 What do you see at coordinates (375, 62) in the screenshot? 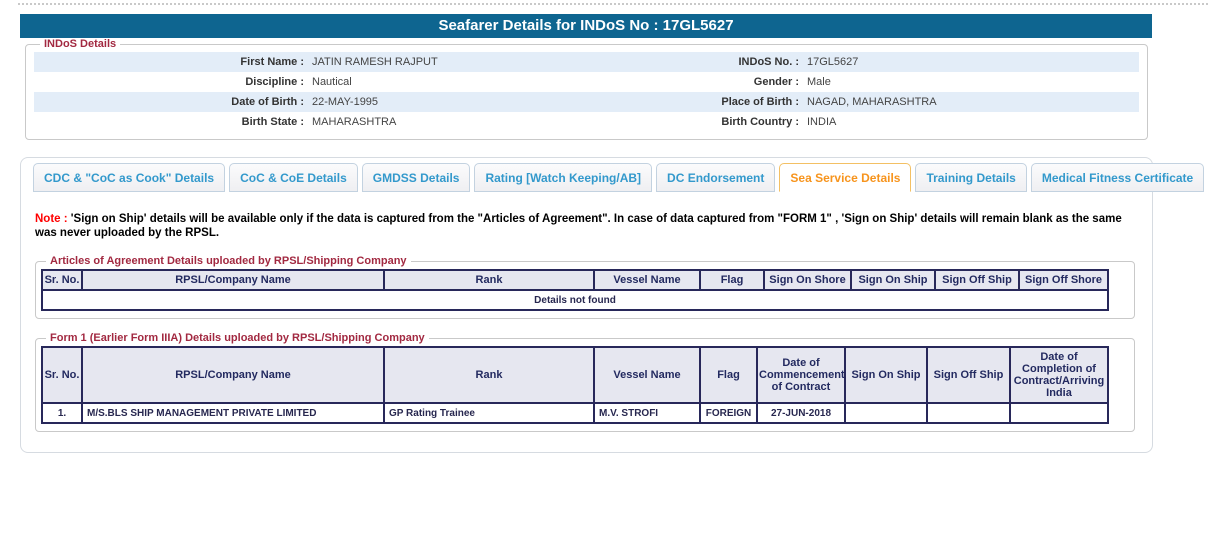
I see `first-name-value: JATIN RAMESH RAJPUT` at bounding box center [375, 62].